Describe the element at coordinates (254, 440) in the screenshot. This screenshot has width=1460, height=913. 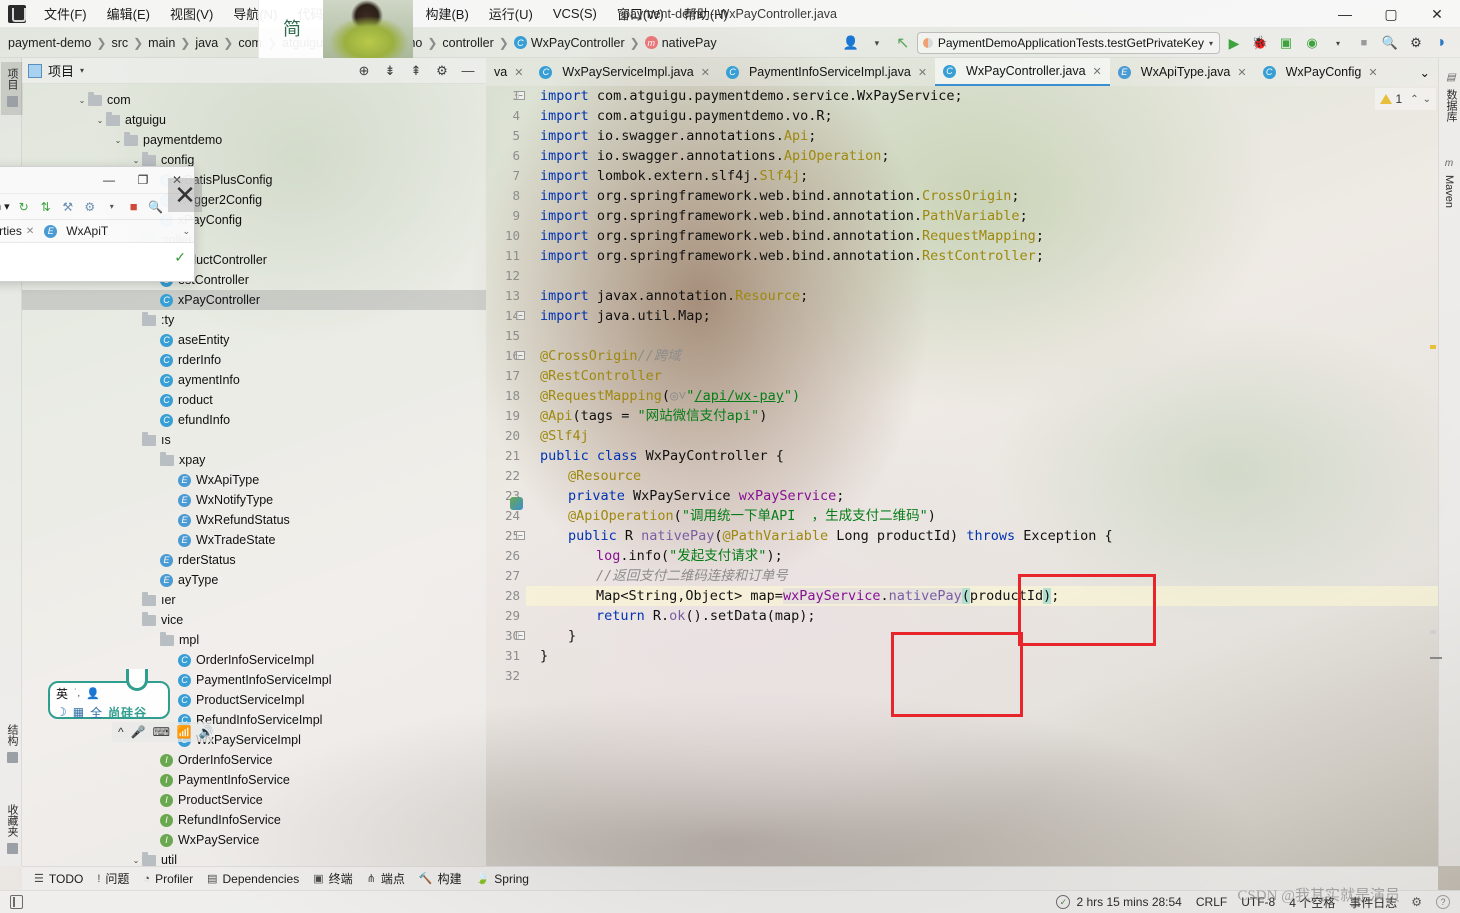
I see `tree-folder: ıs` at that location.